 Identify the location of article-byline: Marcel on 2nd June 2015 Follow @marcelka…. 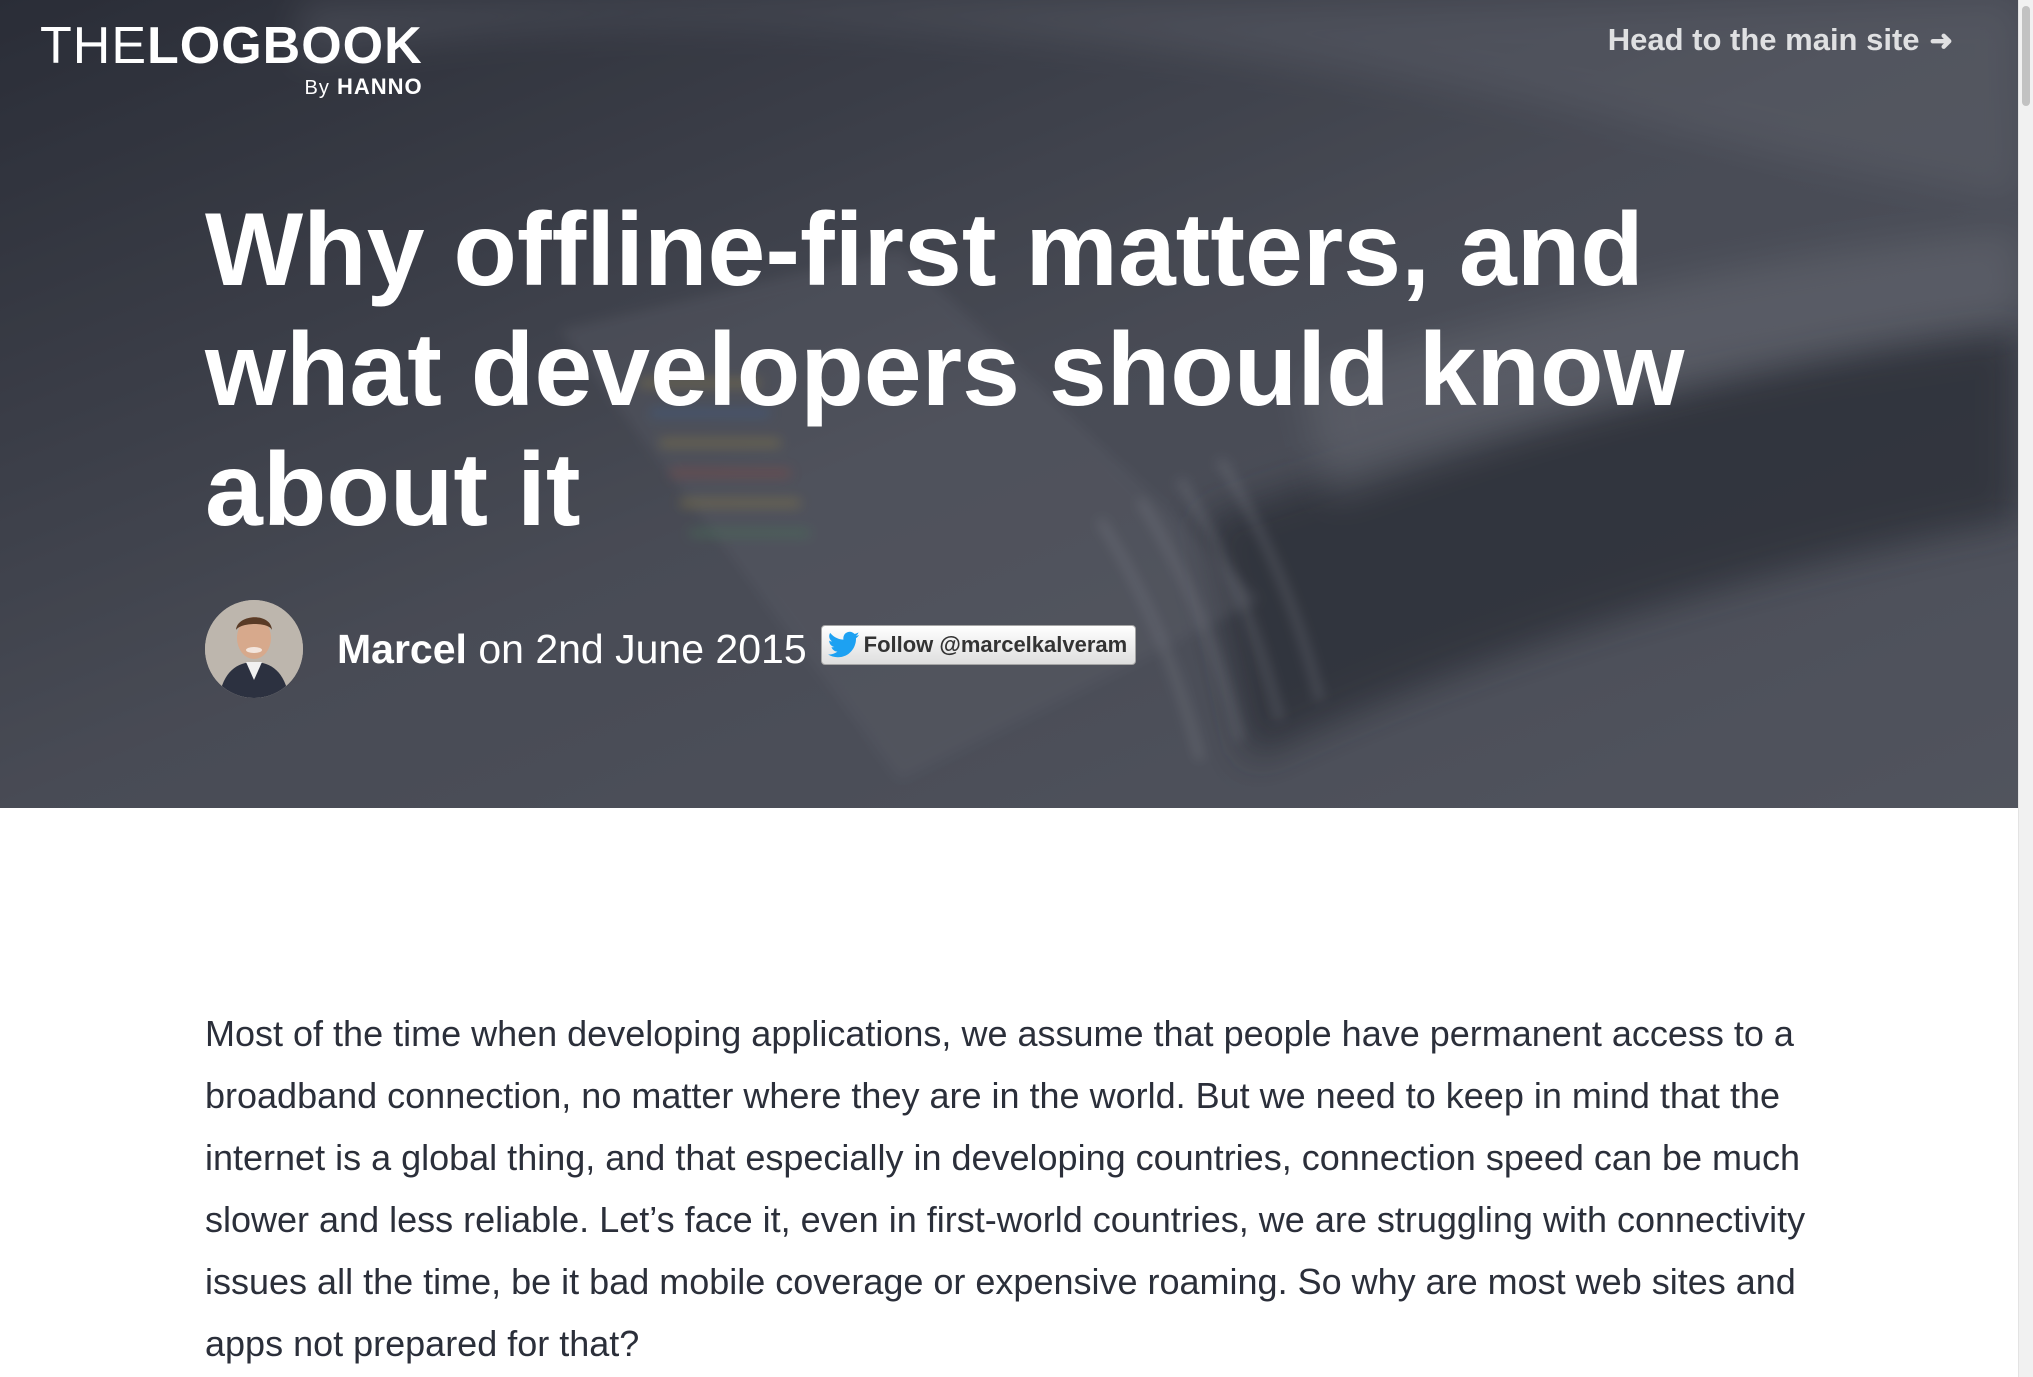
(671, 649).